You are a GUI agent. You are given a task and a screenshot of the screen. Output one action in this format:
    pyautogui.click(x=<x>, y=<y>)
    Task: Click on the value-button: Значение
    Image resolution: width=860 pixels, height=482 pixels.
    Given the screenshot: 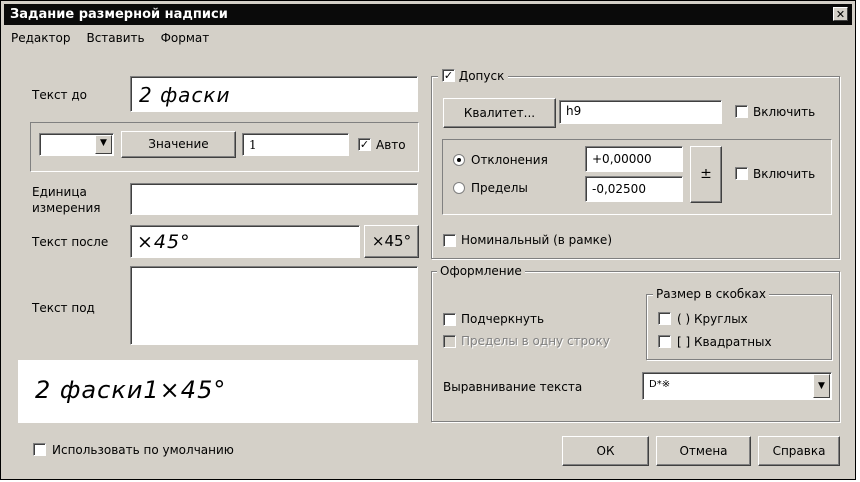 What is the action you would take?
    pyautogui.click(x=178, y=144)
    